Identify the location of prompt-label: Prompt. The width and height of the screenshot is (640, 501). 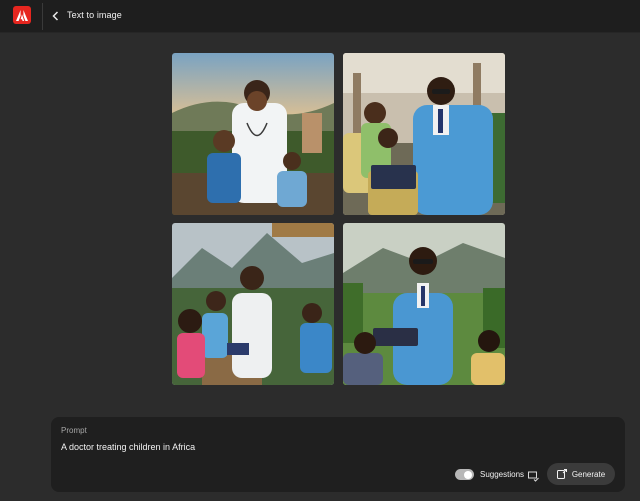
(74, 430).